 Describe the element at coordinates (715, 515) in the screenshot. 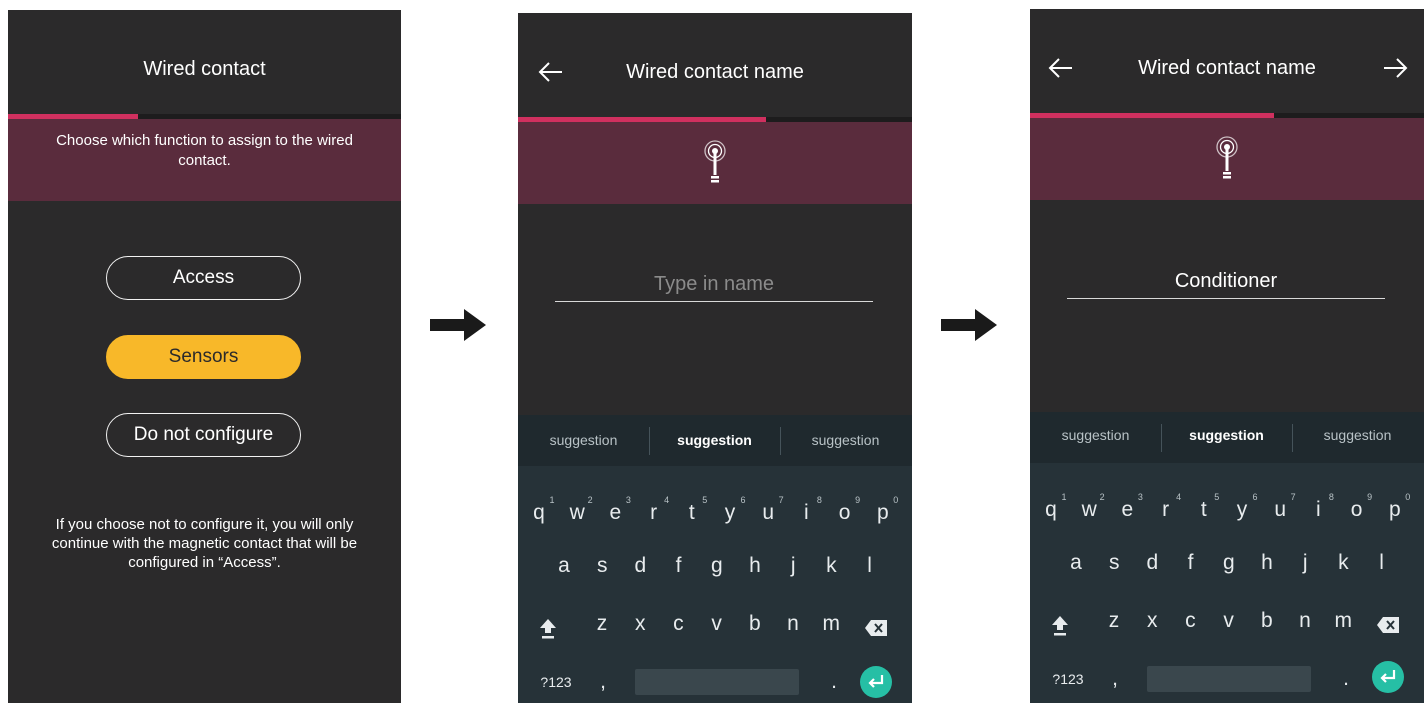

I see `key-row-1: q1w2e3r4t5y6u7i8o9p0` at that location.